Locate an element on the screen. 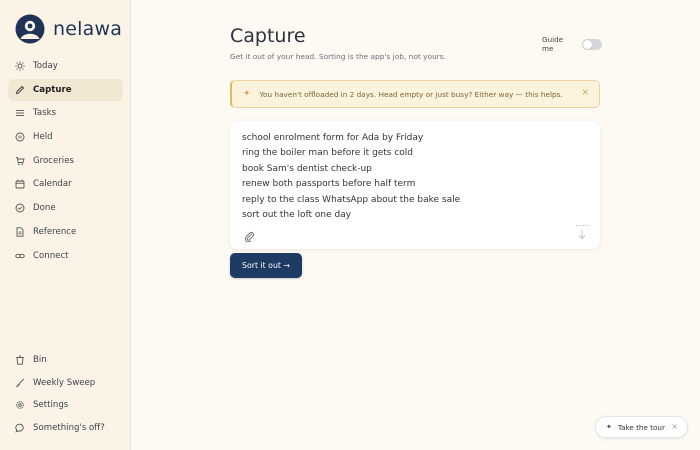 This screenshot has height=450, width=700. broom-icon is located at coordinates (20, 383).